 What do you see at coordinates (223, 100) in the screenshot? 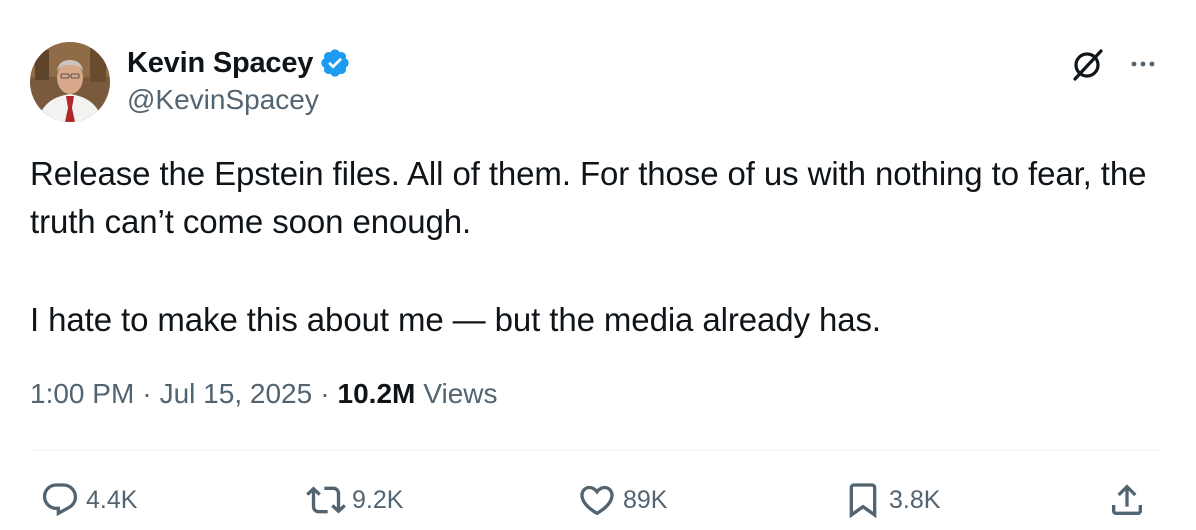
I see `author-handle: @KevinSpacey` at bounding box center [223, 100].